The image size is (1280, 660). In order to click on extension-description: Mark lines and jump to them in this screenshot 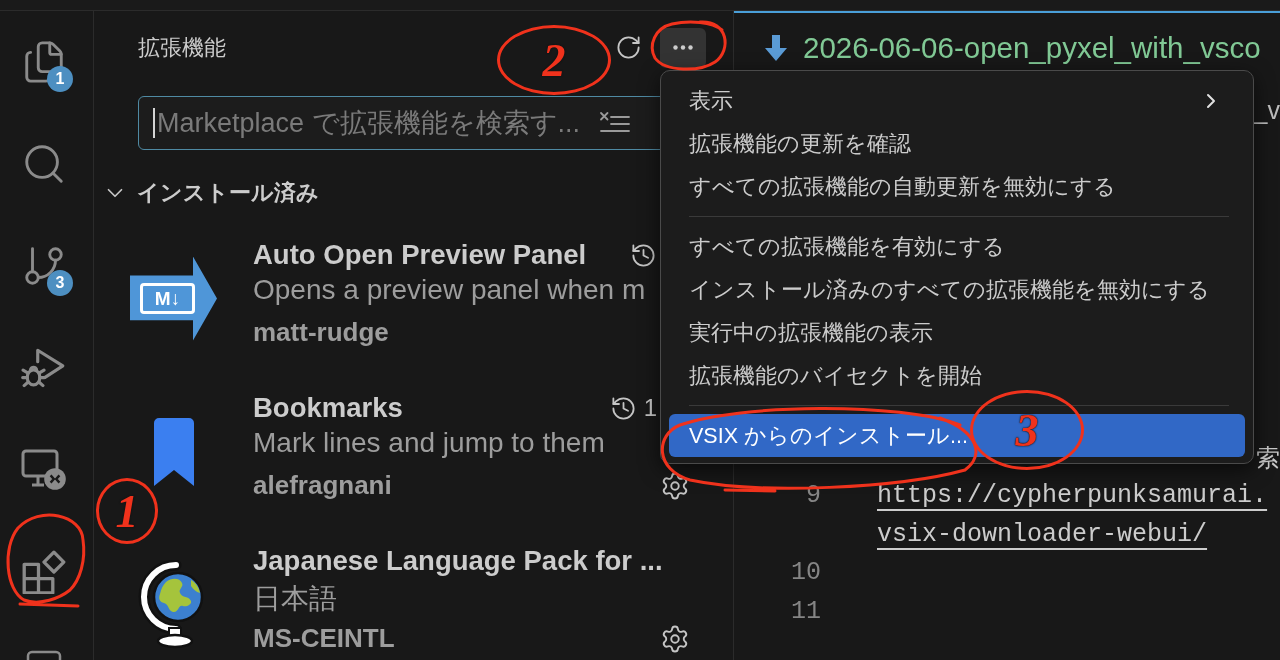, I will do `click(429, 443)`.